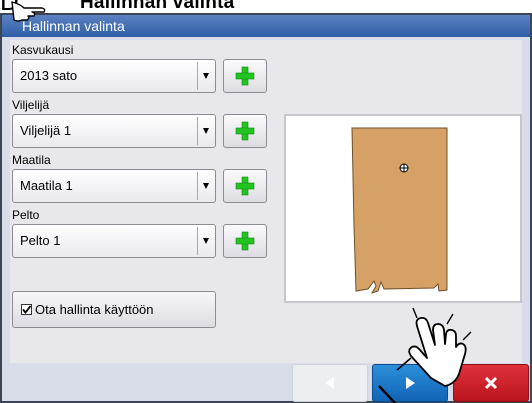  I want to click on page-title: Hallinnan valinta, so click(157, 6).